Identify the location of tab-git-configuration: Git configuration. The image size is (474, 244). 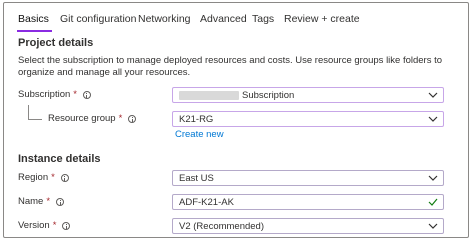
(98, 19).